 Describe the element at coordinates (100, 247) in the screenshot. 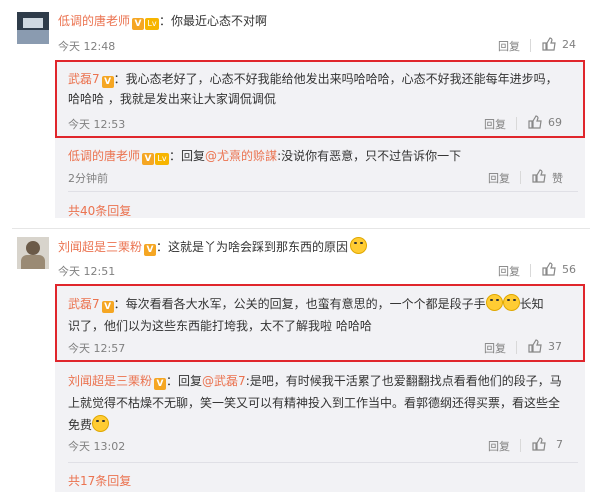

I see `comment-user-name: 刘闻超是三栗粉` at that location.